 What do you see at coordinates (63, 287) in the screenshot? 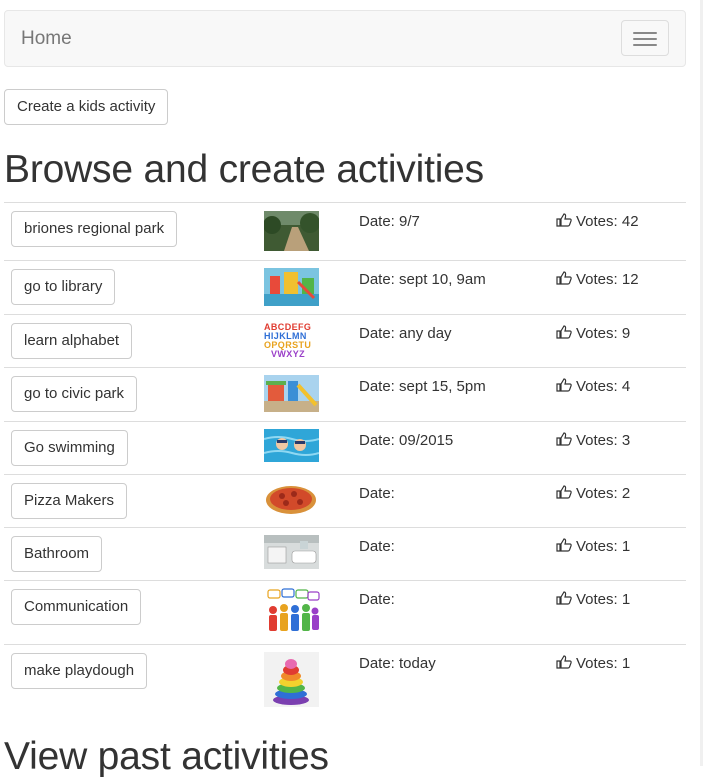
I see `activity-button: go to library` at bounding box center [63, 287].